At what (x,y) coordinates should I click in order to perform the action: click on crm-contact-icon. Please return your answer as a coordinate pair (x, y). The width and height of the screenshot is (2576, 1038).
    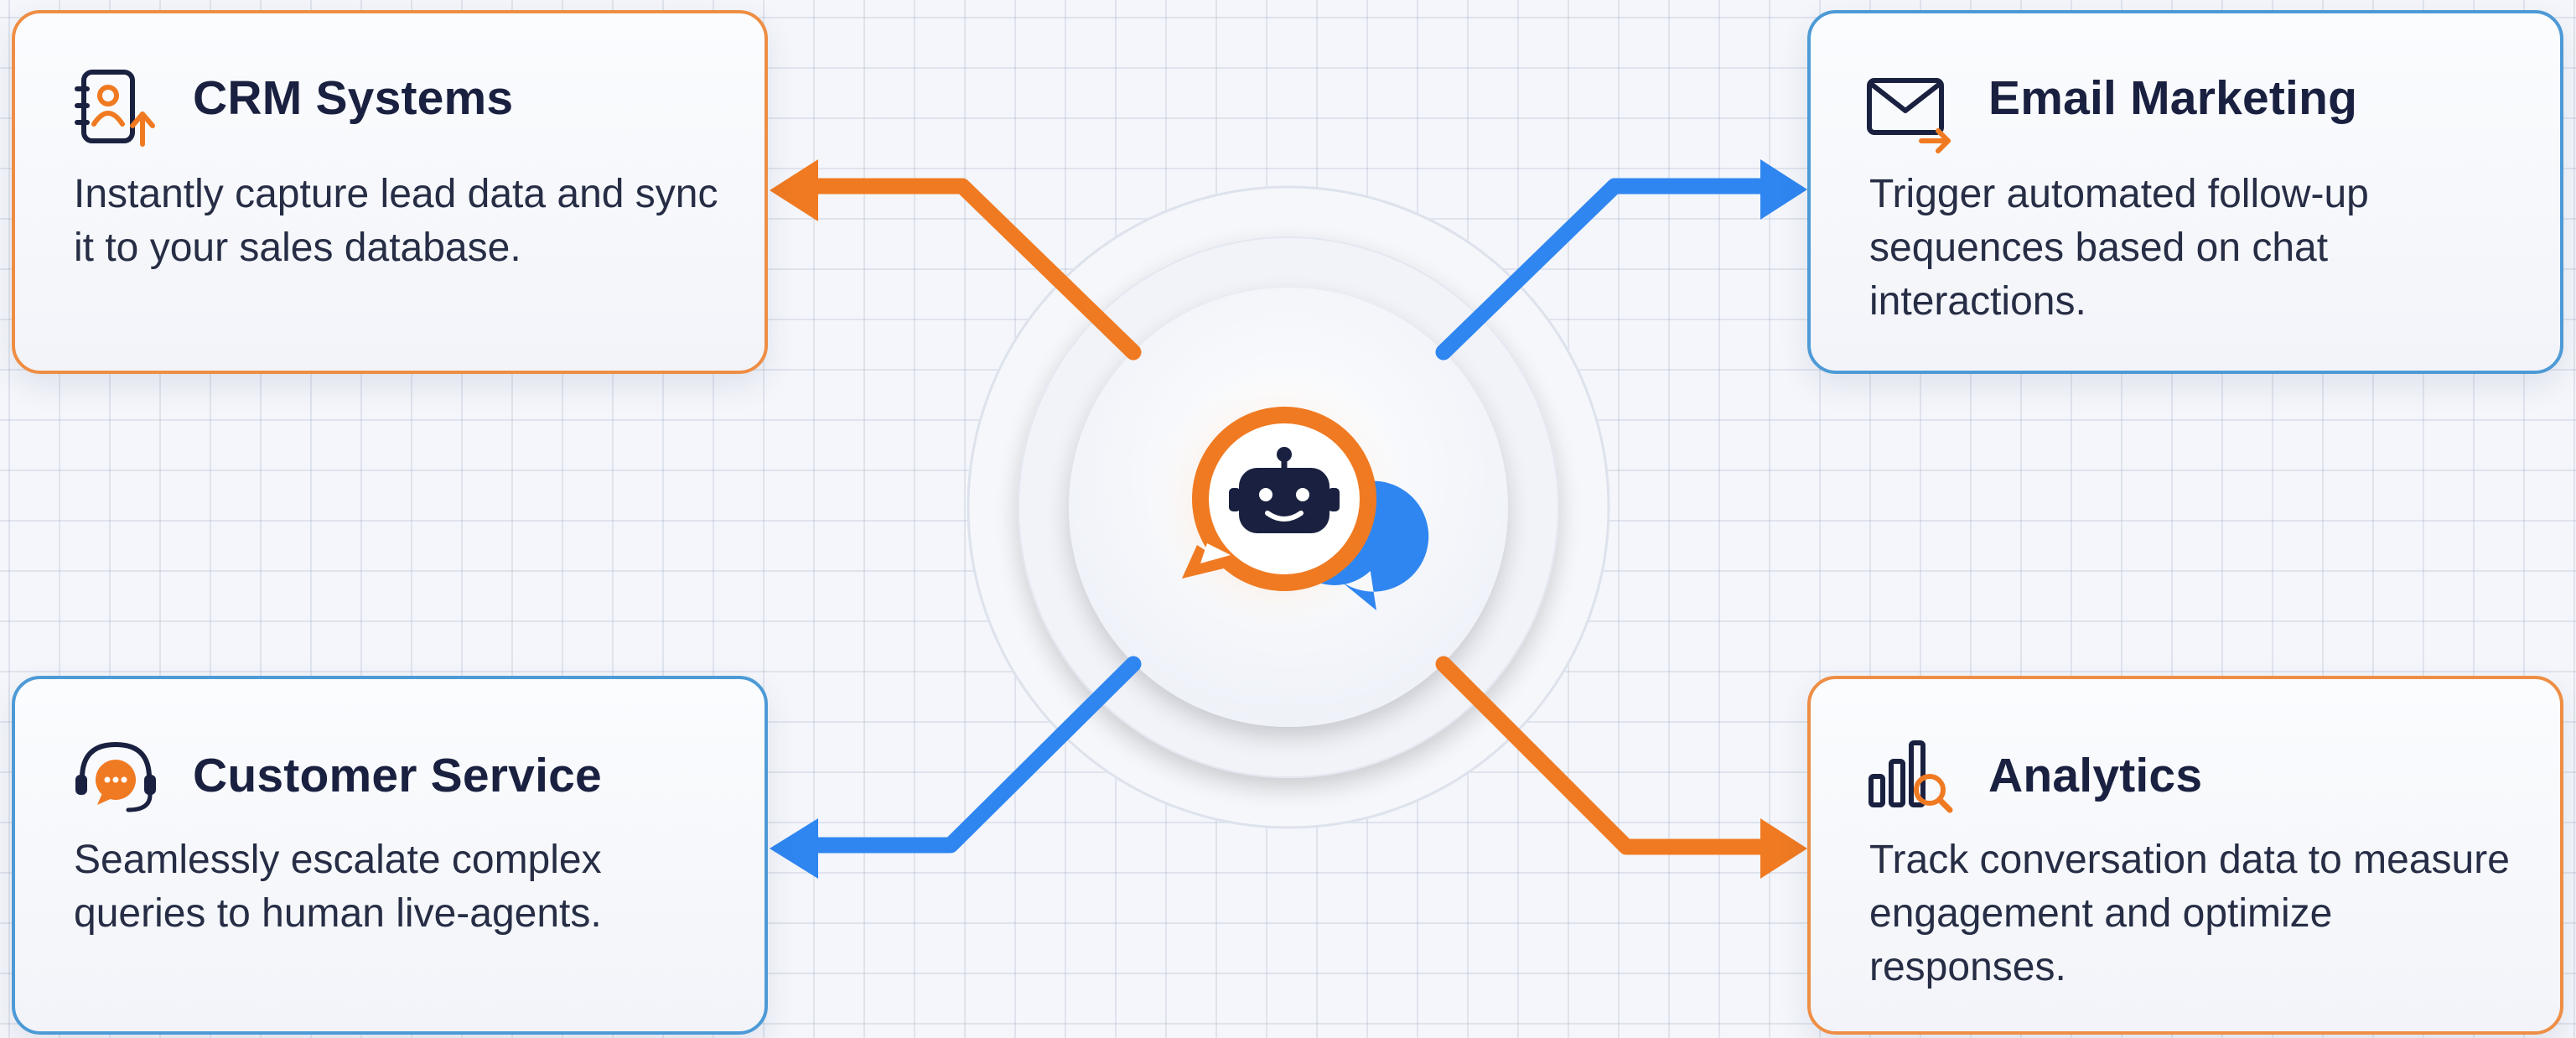
    Looking at the image, I should click on (115, 109).